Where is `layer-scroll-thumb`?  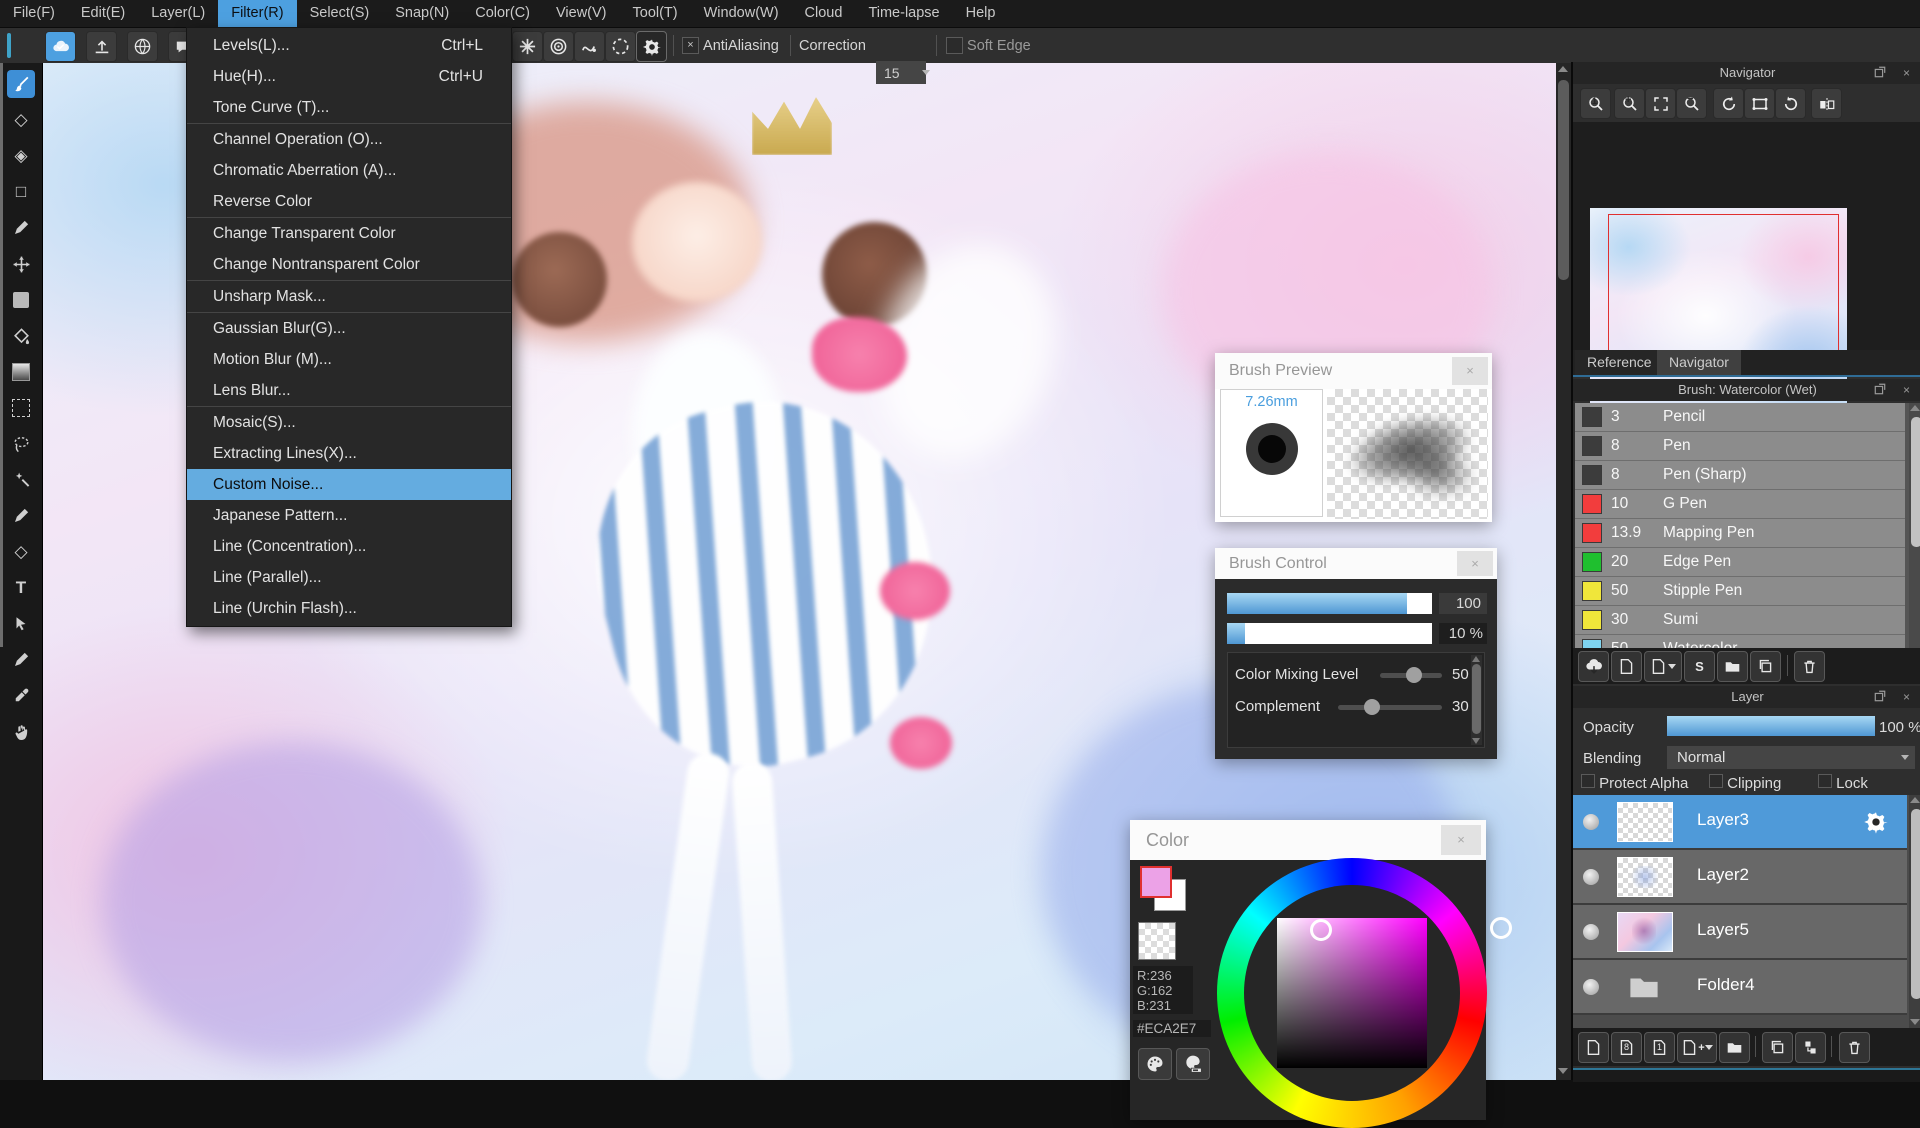 layer-scroll-thumb is located at coordinates (1915, 904).